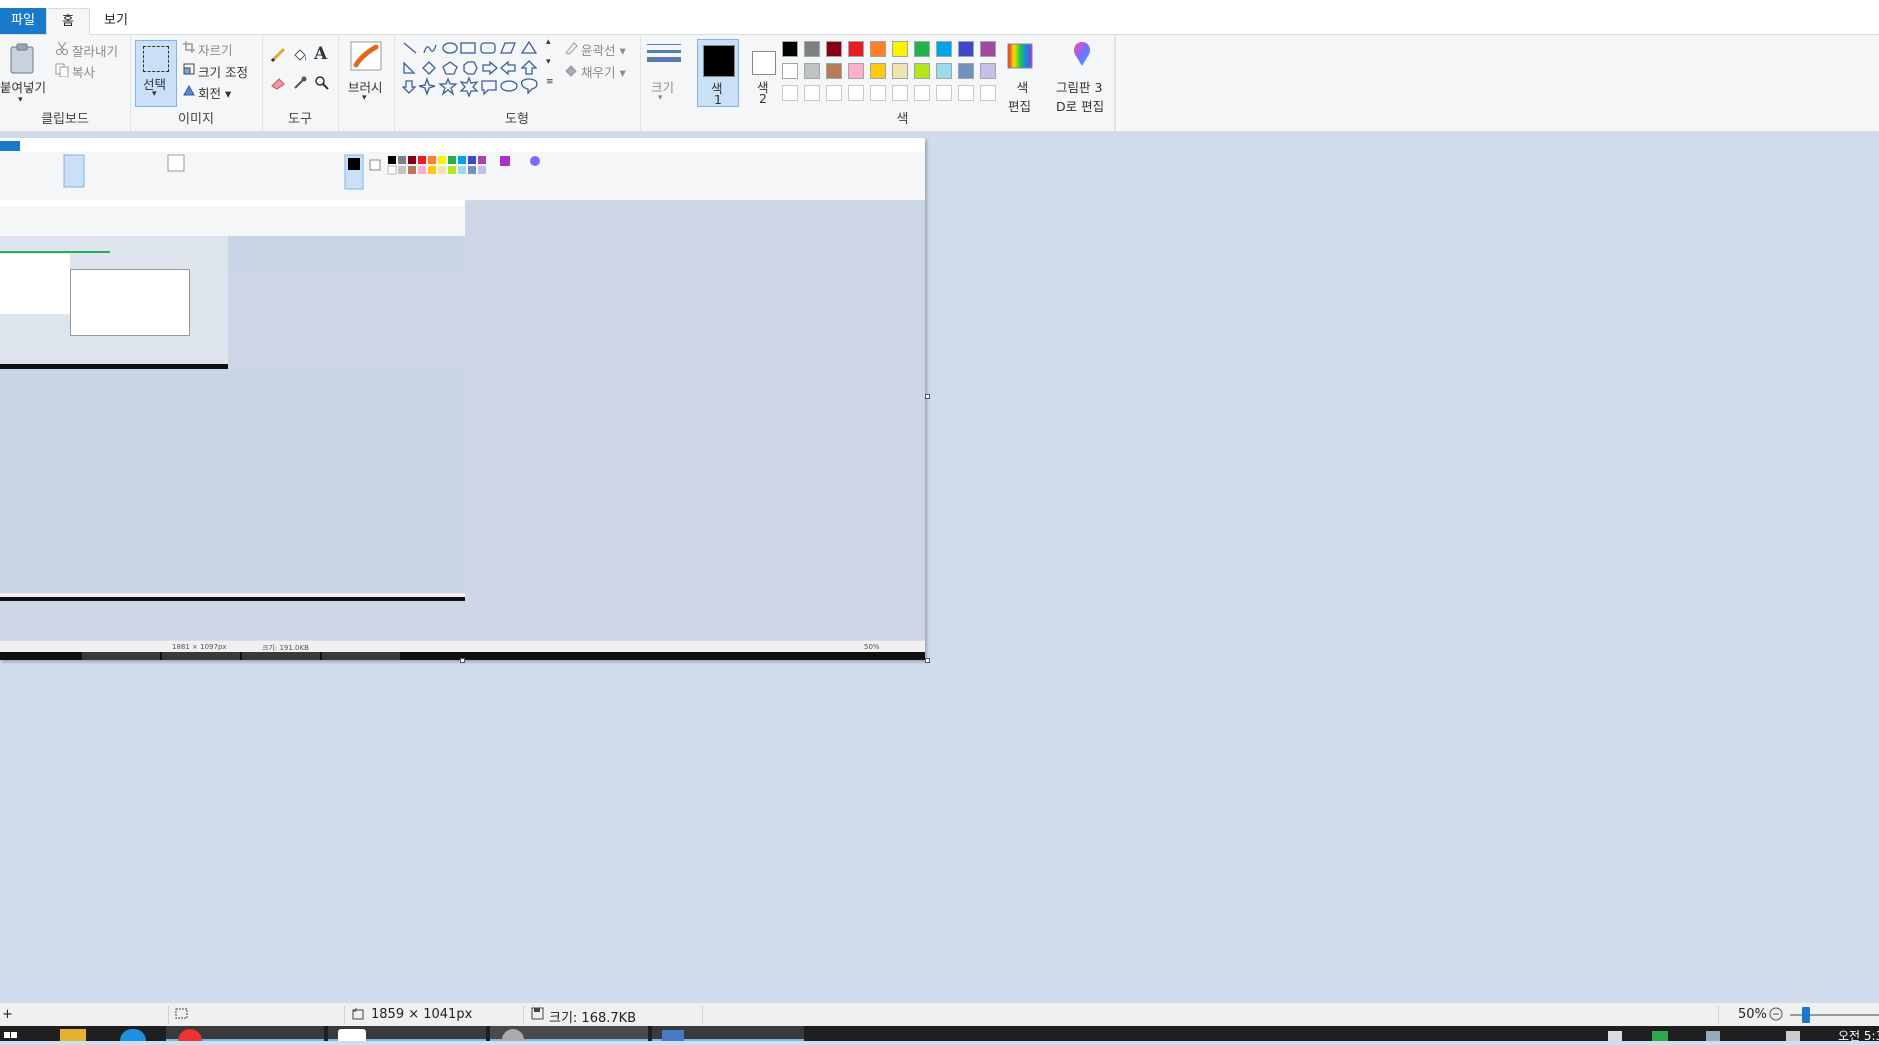 The width and height of the screenshot is (1879, 1045). I want to click on tab-view: 보기, so click(116, 21).